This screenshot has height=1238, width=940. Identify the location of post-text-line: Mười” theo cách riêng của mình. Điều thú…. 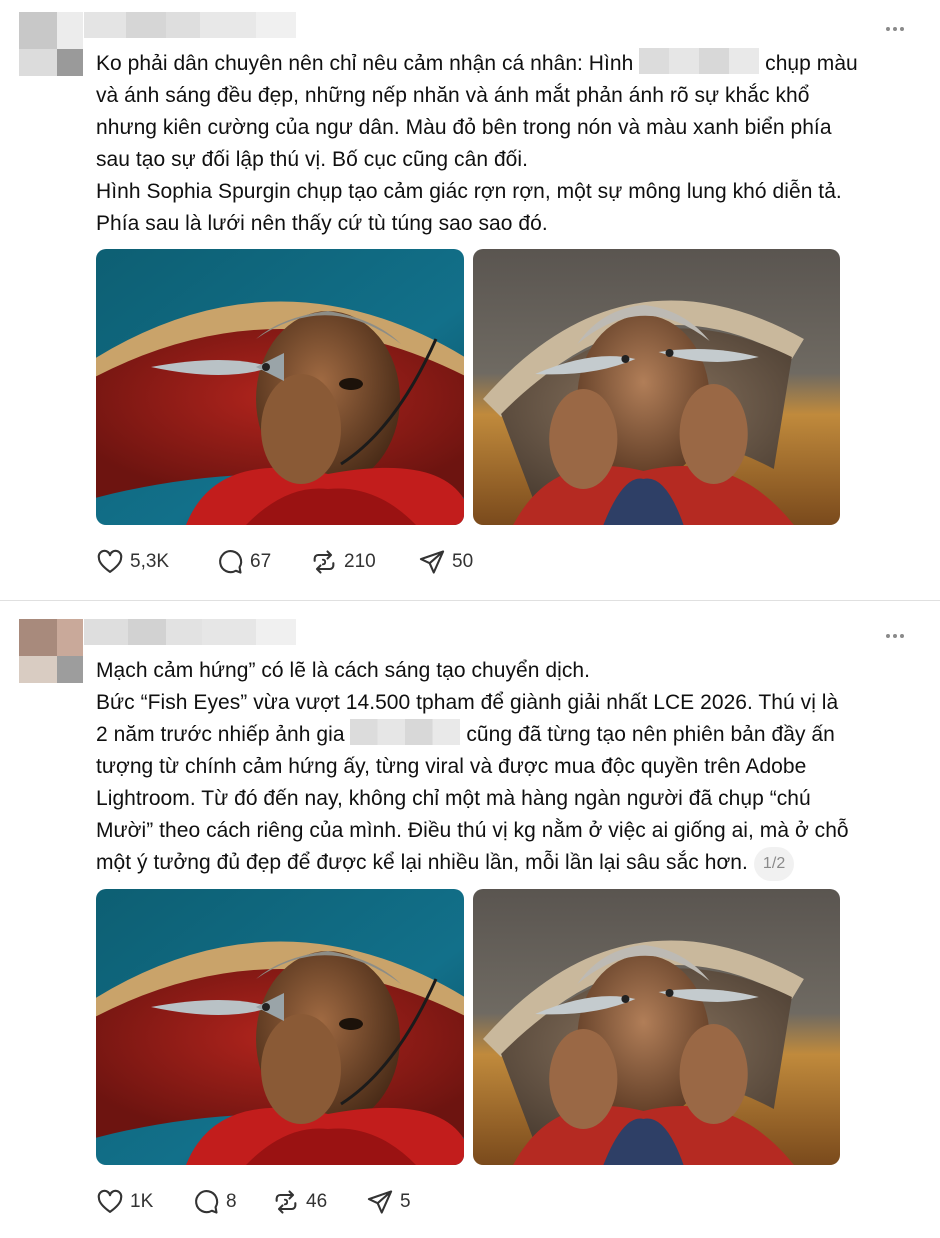
(472, 830).